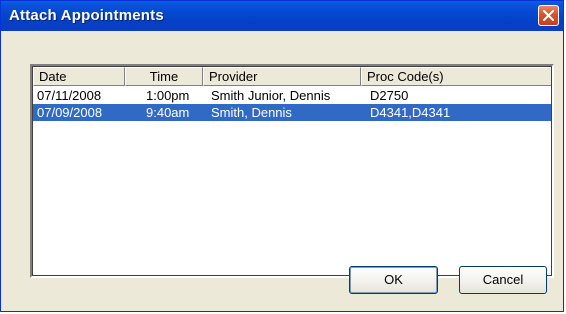 This screenshot has height=314, width=566. I want to click on close-icon, so click(548, 15).